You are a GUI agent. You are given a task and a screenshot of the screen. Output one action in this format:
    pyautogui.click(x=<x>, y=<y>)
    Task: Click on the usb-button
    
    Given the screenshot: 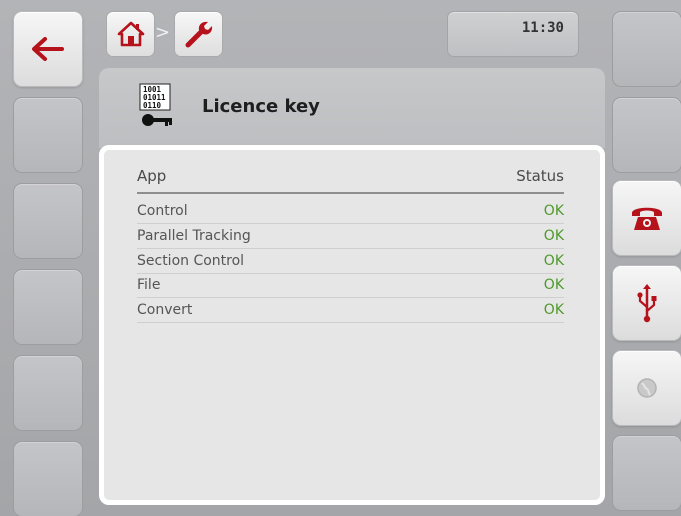 What is the action you would take?
    pyautogui.click(x=646, y=303)
    